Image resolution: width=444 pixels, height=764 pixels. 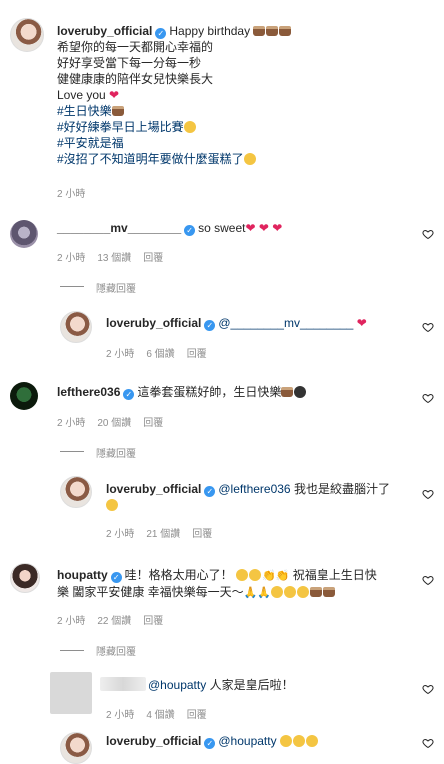 I want to click on comment-username: lefthere036, so click(x=88, y=392).